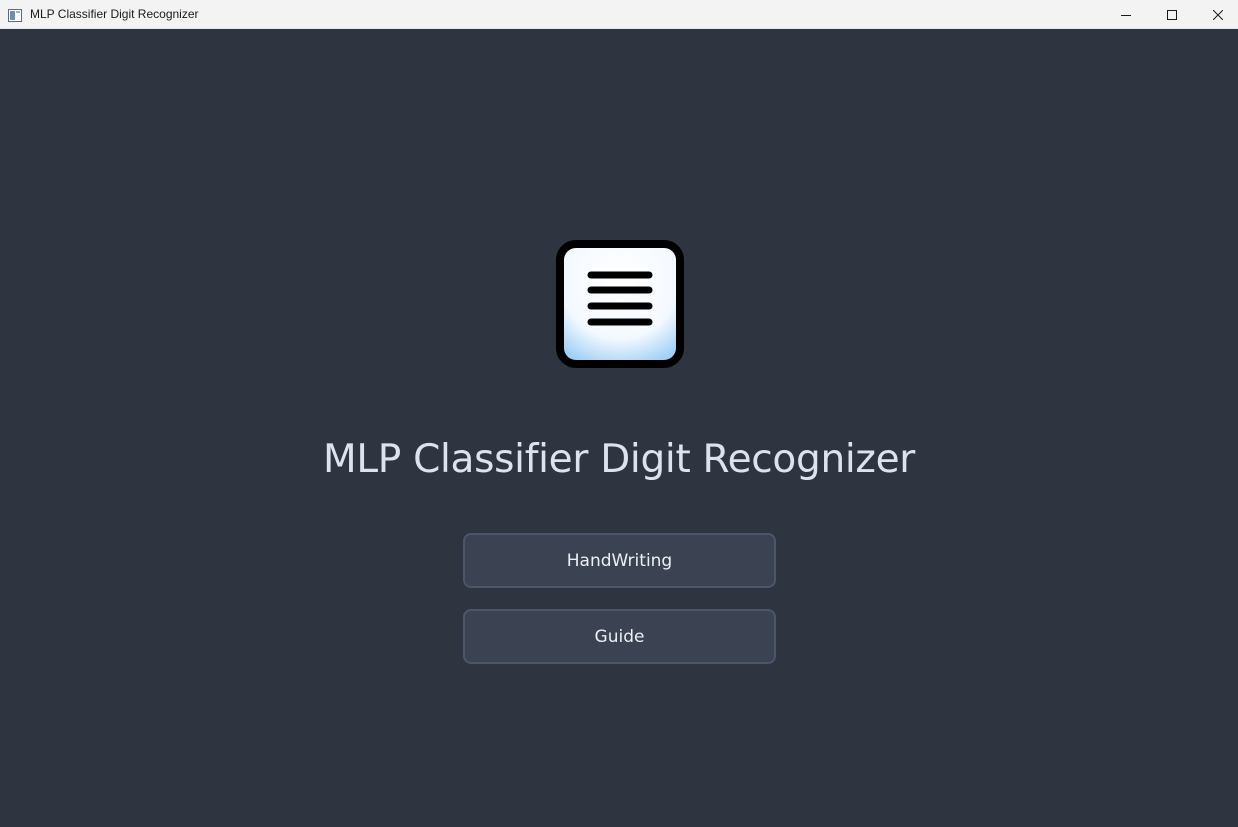 The width and height of the screenshot is (1238, 827). I want to click on guide-button: Guide, so click(619, 636).